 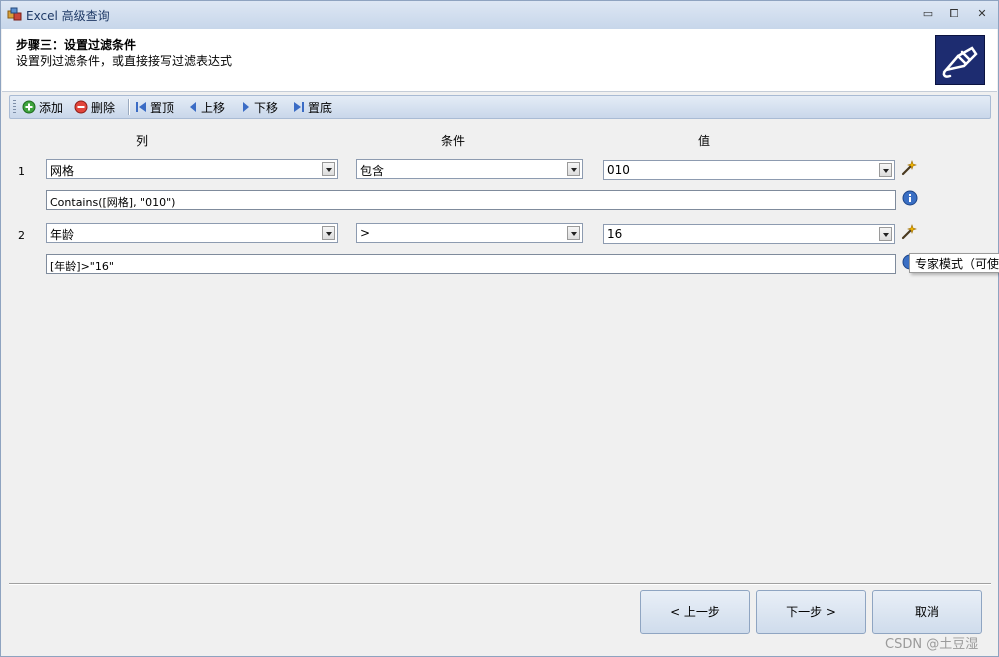 I want to click on value-select: 16, so click(x=749, y=234).